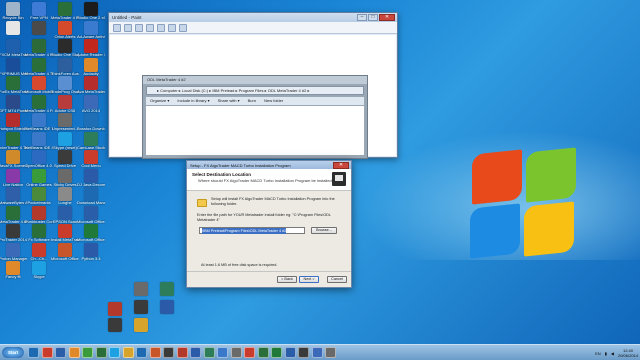  What do you see at coordinates (551, 175) in the screenshot?
I see `windows-logo-green` at bounding box center [551, 175].